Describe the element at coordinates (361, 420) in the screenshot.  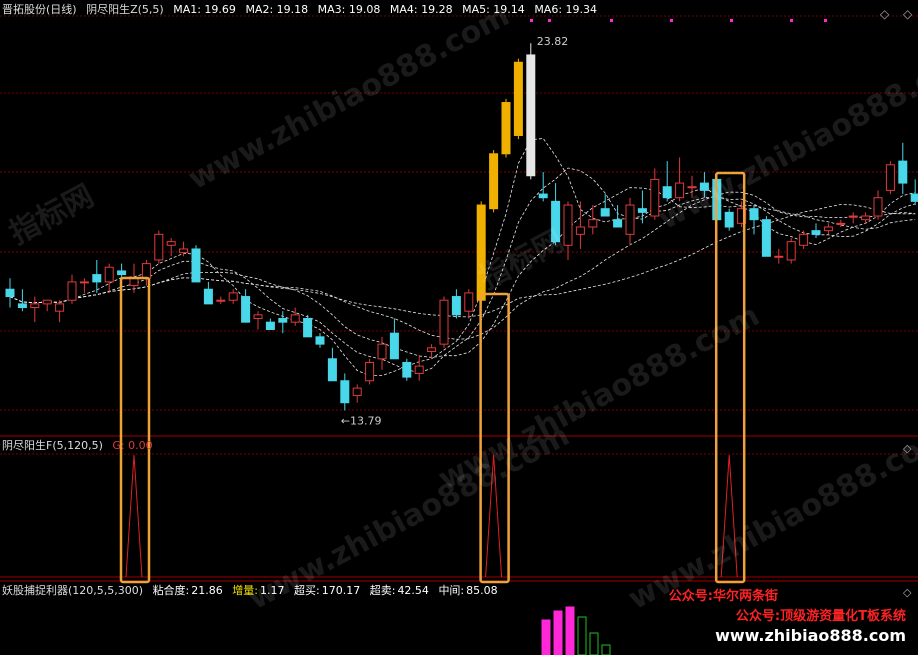
I see `low-price-label: ←13.79` at that location.